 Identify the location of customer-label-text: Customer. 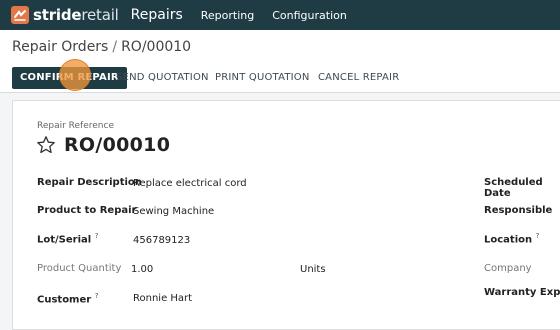
(64, 300).